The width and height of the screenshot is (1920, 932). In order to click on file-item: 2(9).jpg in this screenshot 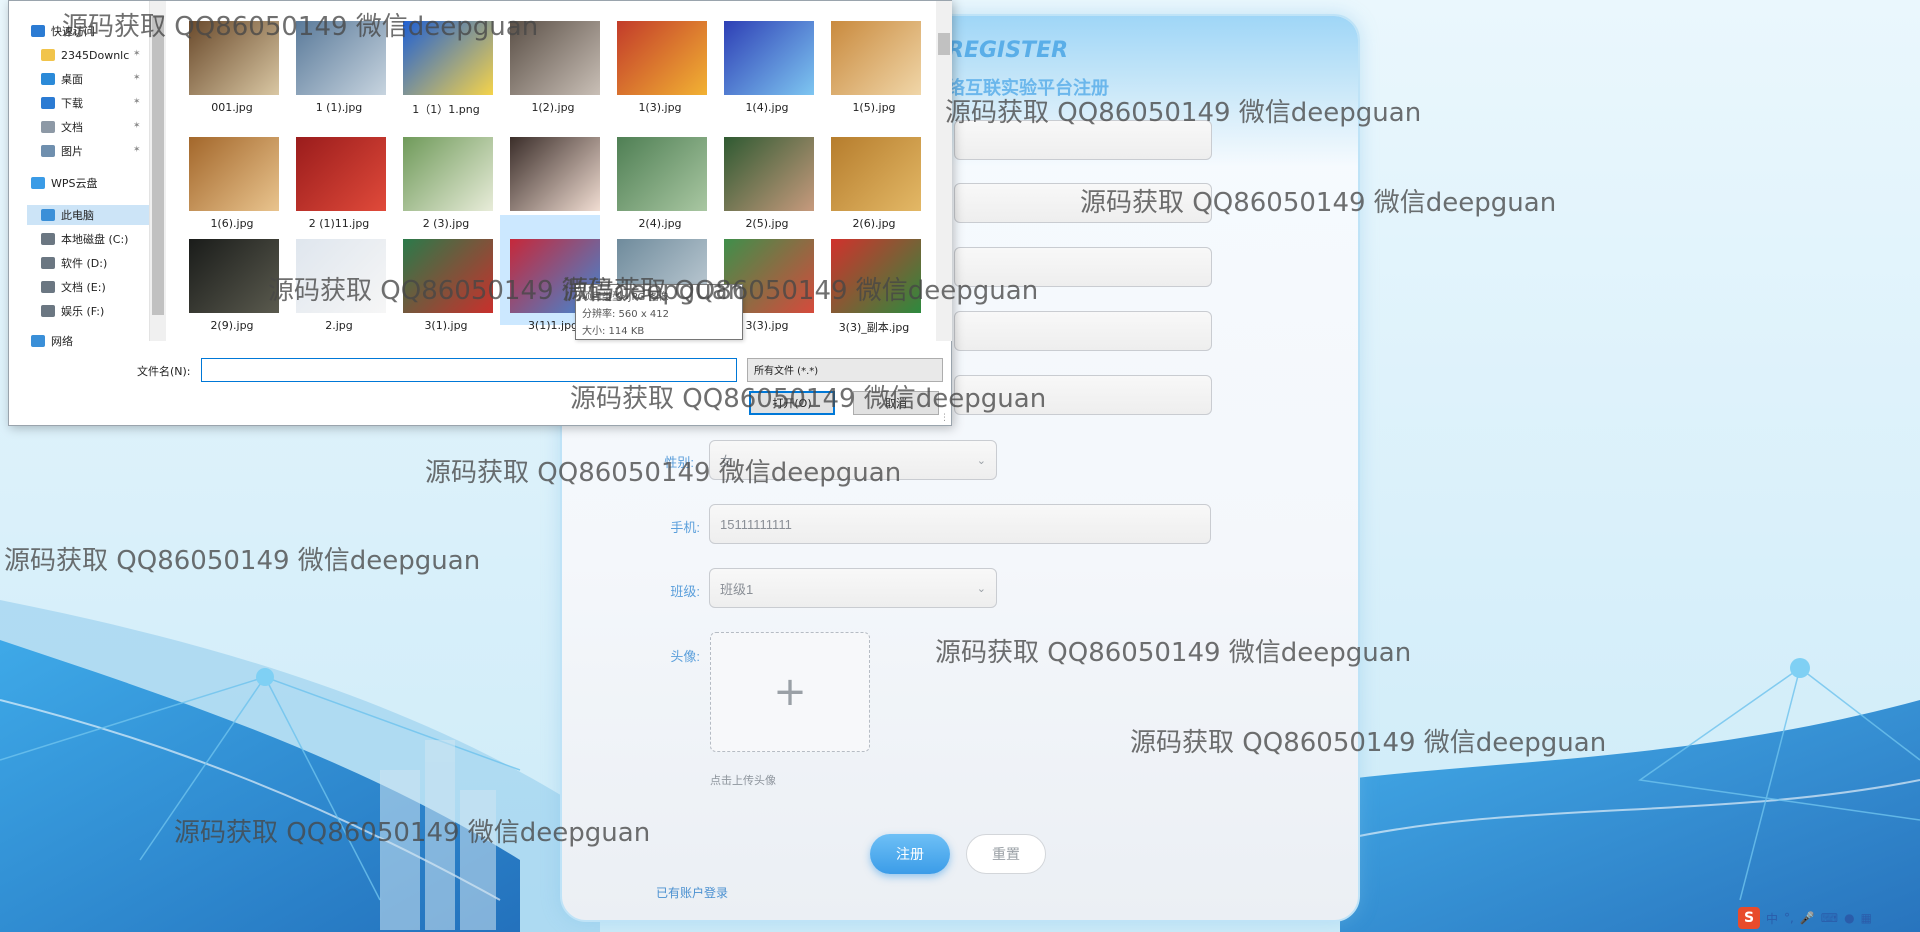, I will do `click(229, 273)`.